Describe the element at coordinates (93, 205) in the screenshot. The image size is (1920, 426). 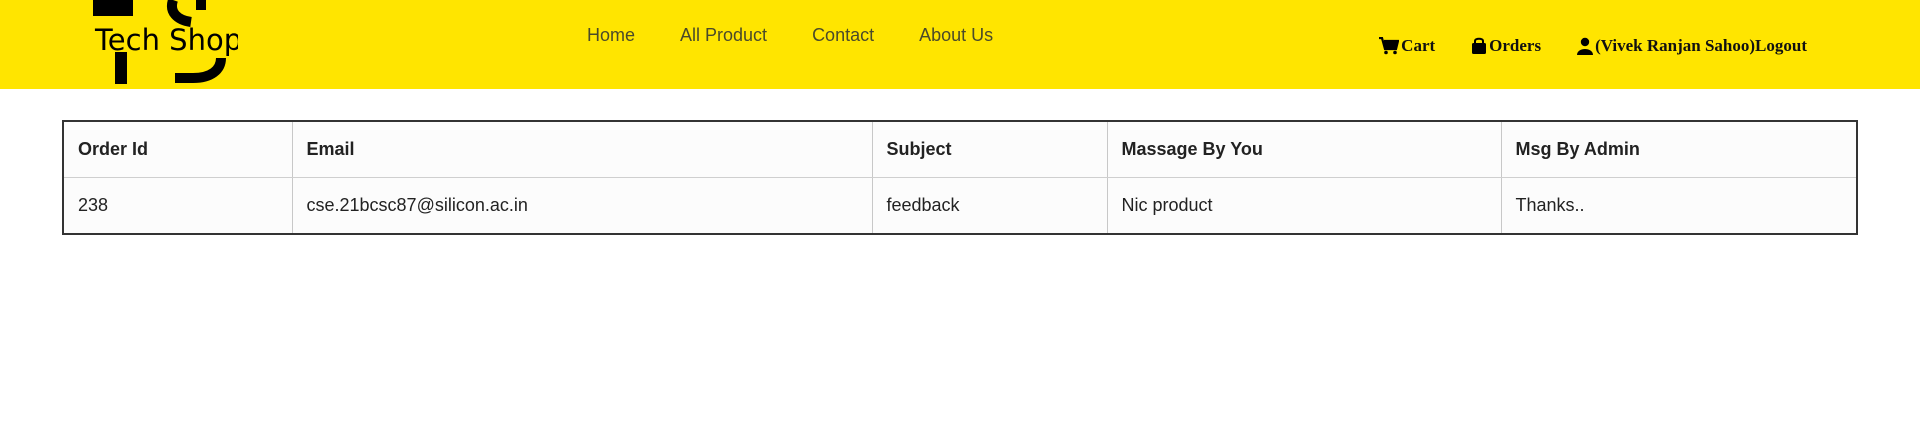
I see `cell-order-id: 238` at that location.